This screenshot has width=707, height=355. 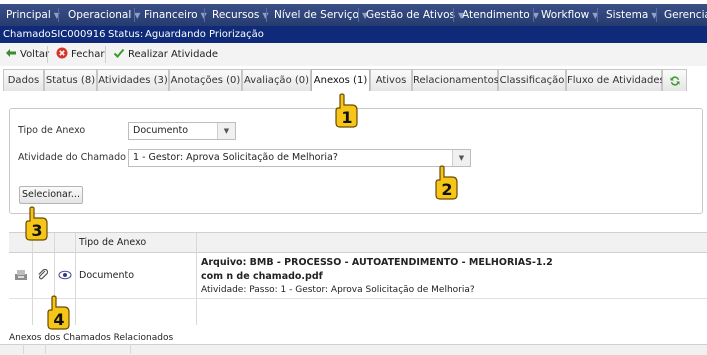 I want to click on realizar-atividade-button: Realizar Atividade, so click(x=165, y=54).